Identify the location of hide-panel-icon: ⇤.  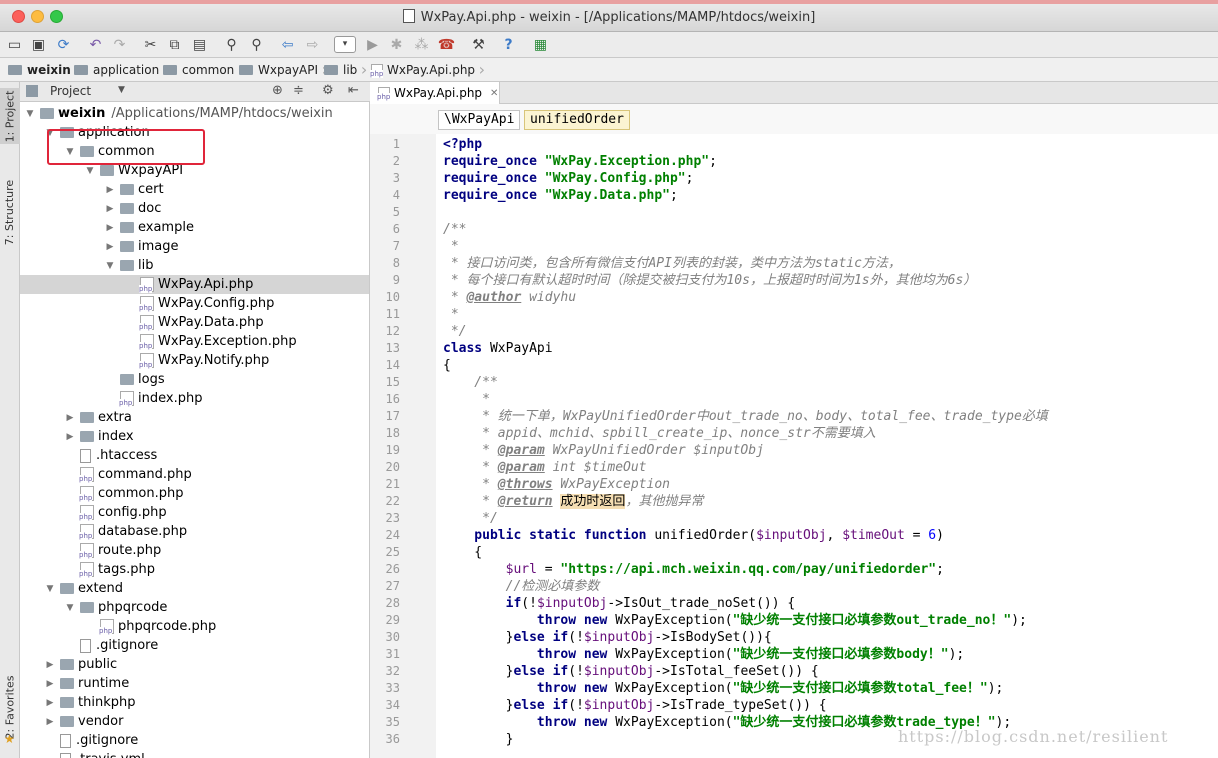
(353, 90).